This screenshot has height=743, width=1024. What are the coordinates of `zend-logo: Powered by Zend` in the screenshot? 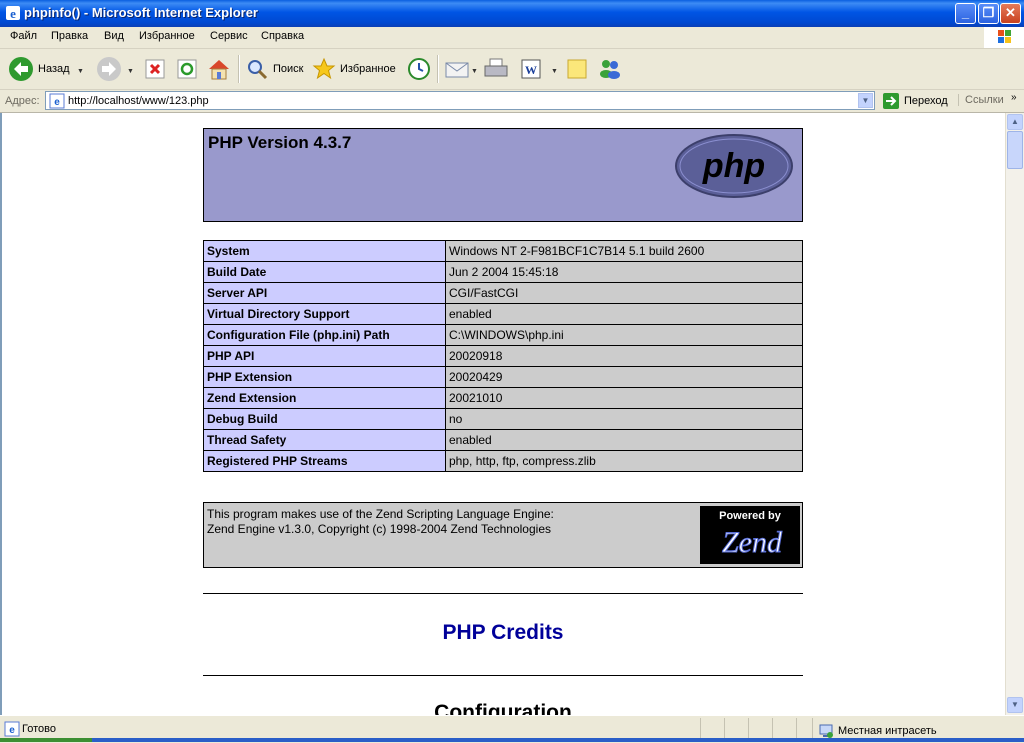 It's located at (750, 535).